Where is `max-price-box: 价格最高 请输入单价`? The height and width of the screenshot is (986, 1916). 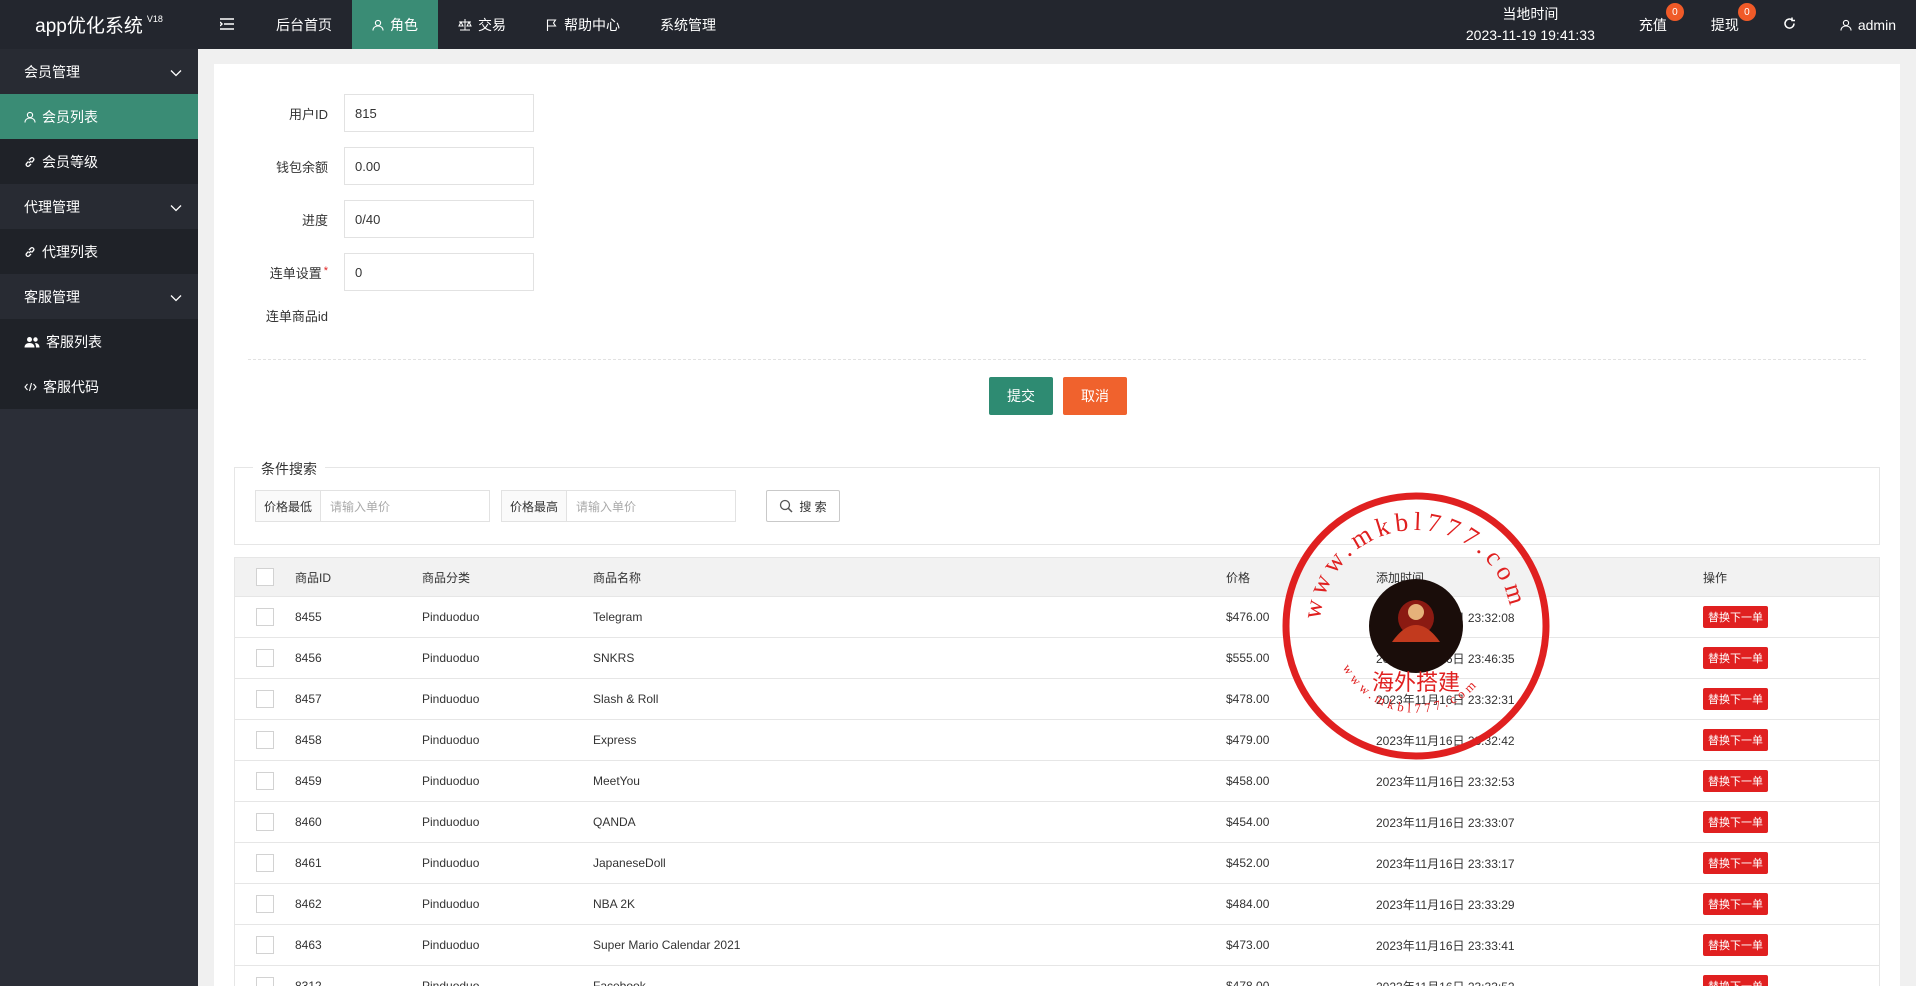 max-price-box: 价格最高 请输入单价 is located at coordinates (619, 506).